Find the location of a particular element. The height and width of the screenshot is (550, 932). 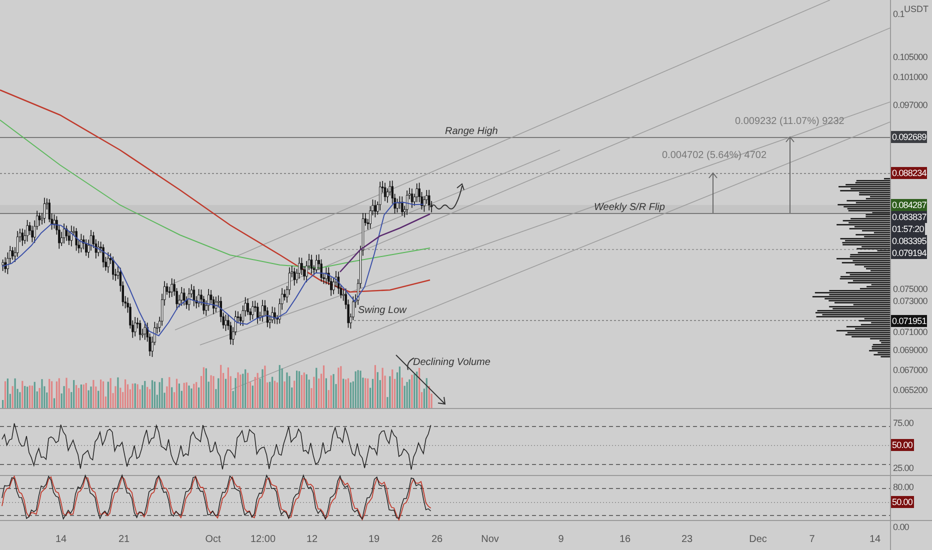

axis-label: 0.075000 is located at coordinates (910, 289).